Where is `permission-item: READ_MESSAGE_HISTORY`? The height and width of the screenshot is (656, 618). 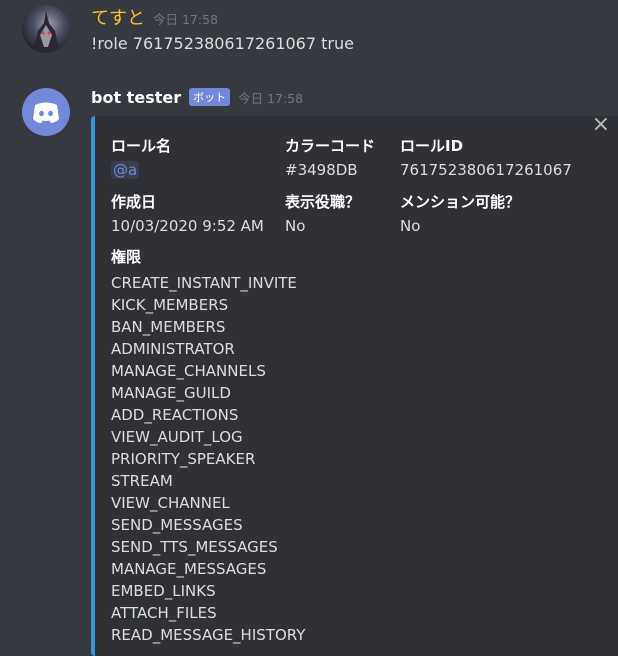 permission-item: READ_MESSAGE_HISTORY is located at coordinates (208, 635).